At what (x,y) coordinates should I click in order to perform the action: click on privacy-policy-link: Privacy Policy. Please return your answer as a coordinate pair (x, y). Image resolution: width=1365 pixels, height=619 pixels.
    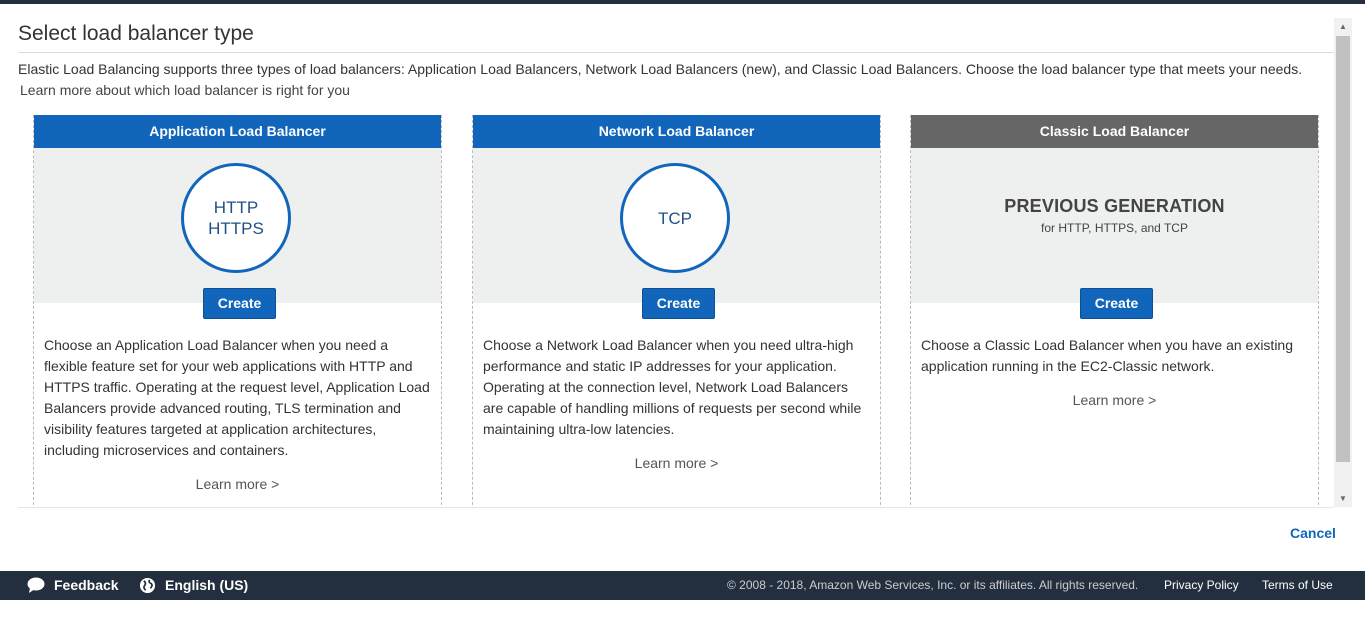
    Looking at the image, I should click on (1201, 585).